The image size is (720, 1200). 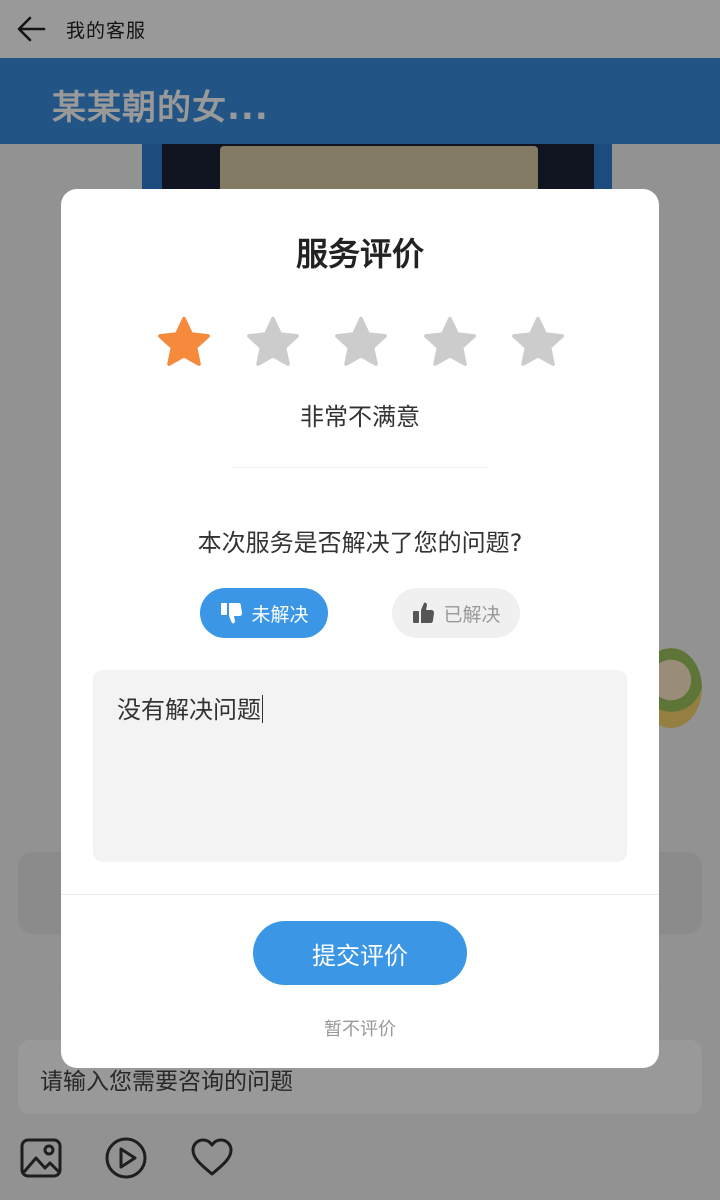 I want to click on dialog-title: 服务评价, so click(x=359, y=254).